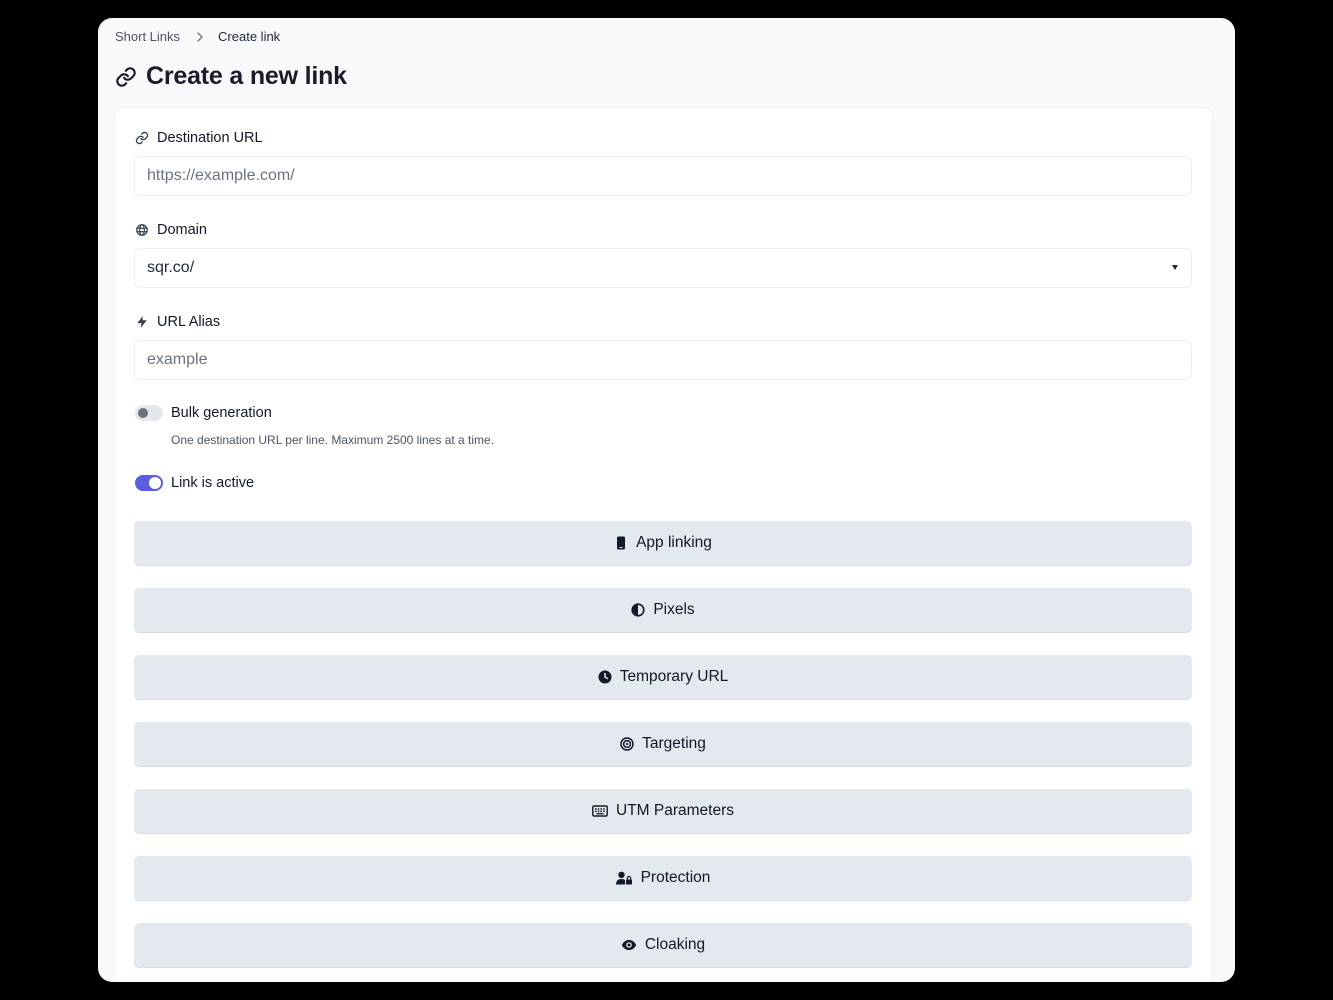  Describe the element at coordinates (605, 677) in the screenshot. I see `clock-icon` at that location.